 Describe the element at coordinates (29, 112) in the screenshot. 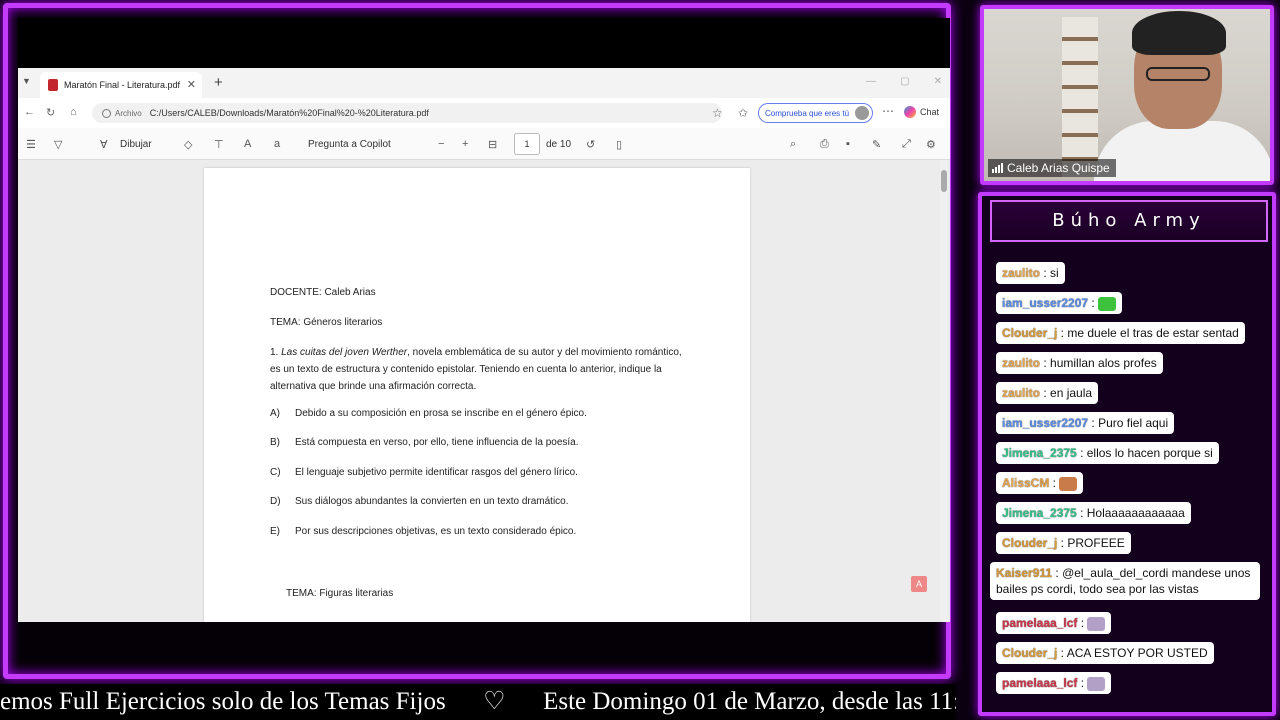

I see `back-icon: ←` at that location.